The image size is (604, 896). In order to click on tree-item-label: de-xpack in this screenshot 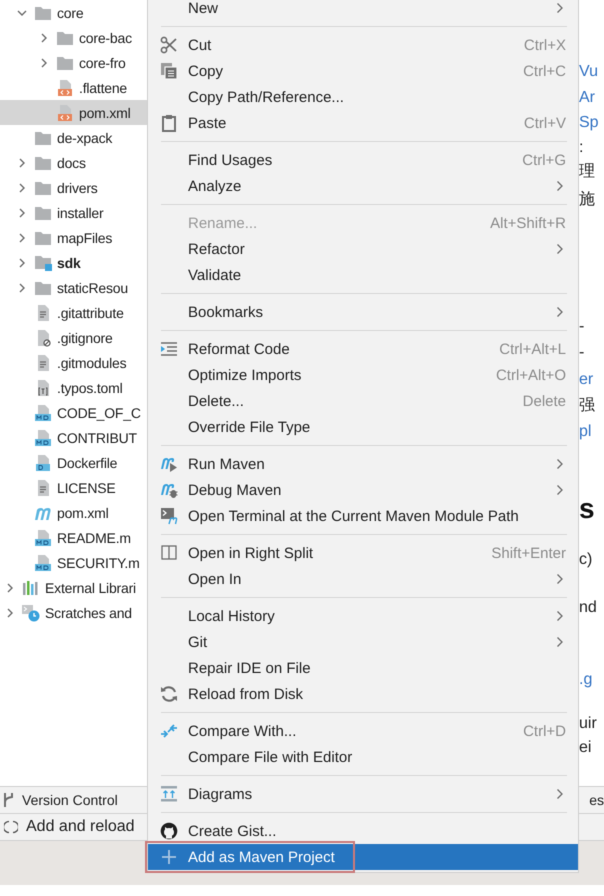, I will do `click(84, 138)`.